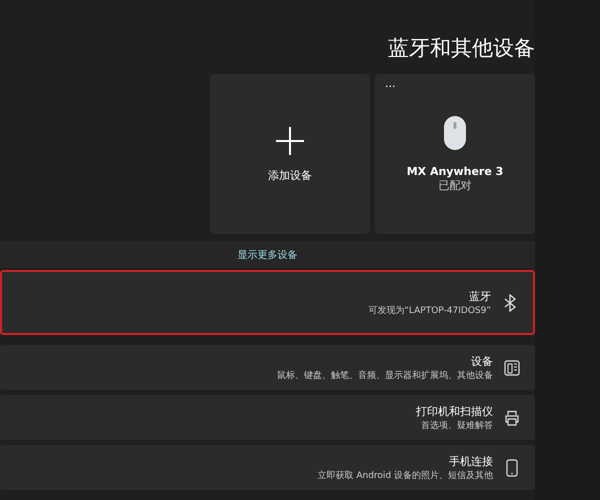 The height and width of the screenshot is (500, 600). Describe the element at coordinates (455, 154) in the screenshot. I see `device-card: ... MX Anywhere 3 已配对` at that location.